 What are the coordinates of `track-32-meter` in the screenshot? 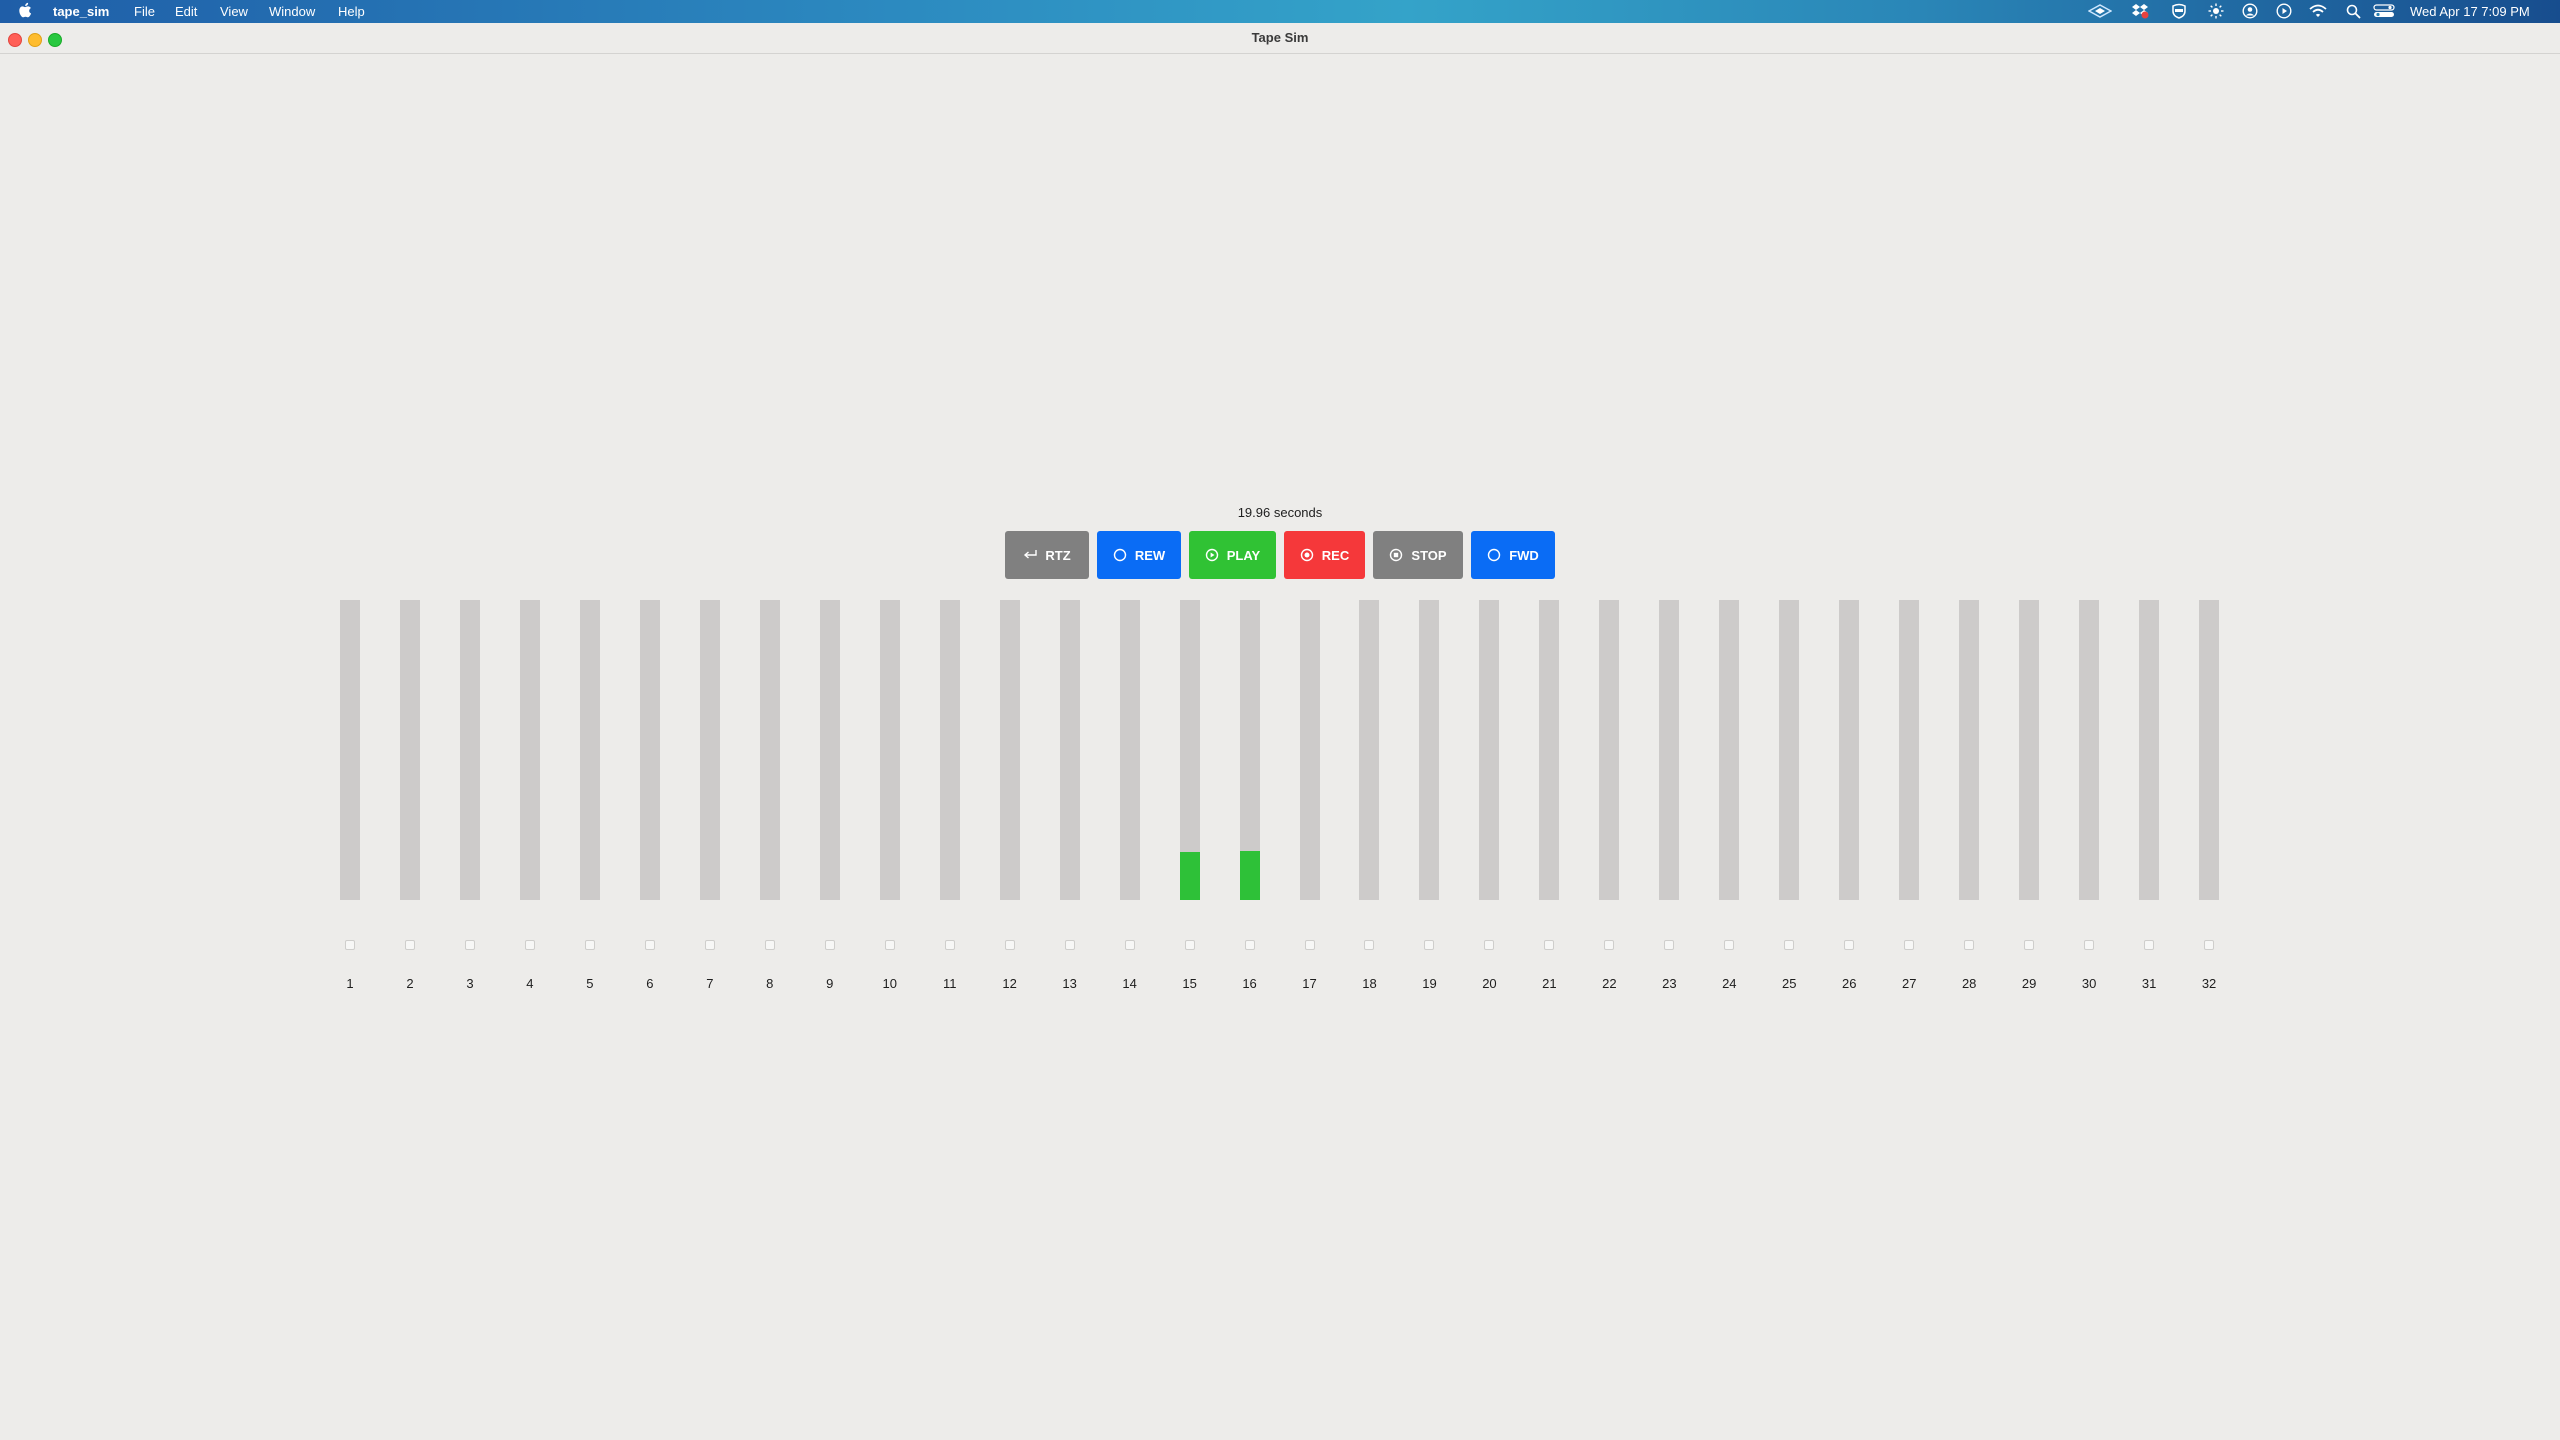 It's located at (2209, 750).